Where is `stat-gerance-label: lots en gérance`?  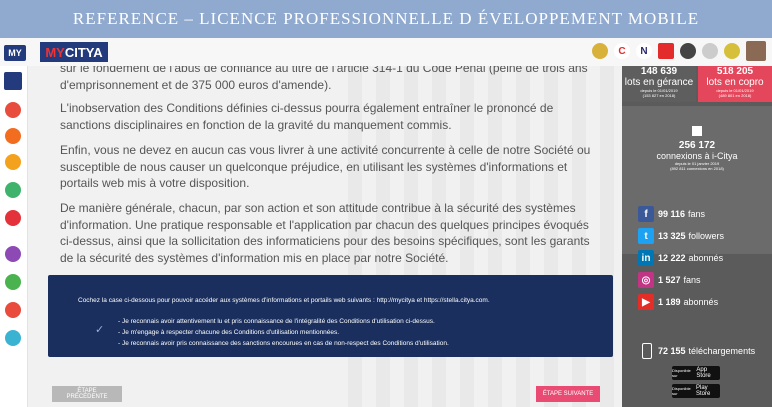
stat-gerance-label: lots en gérance is located at coordinates (659, 82).